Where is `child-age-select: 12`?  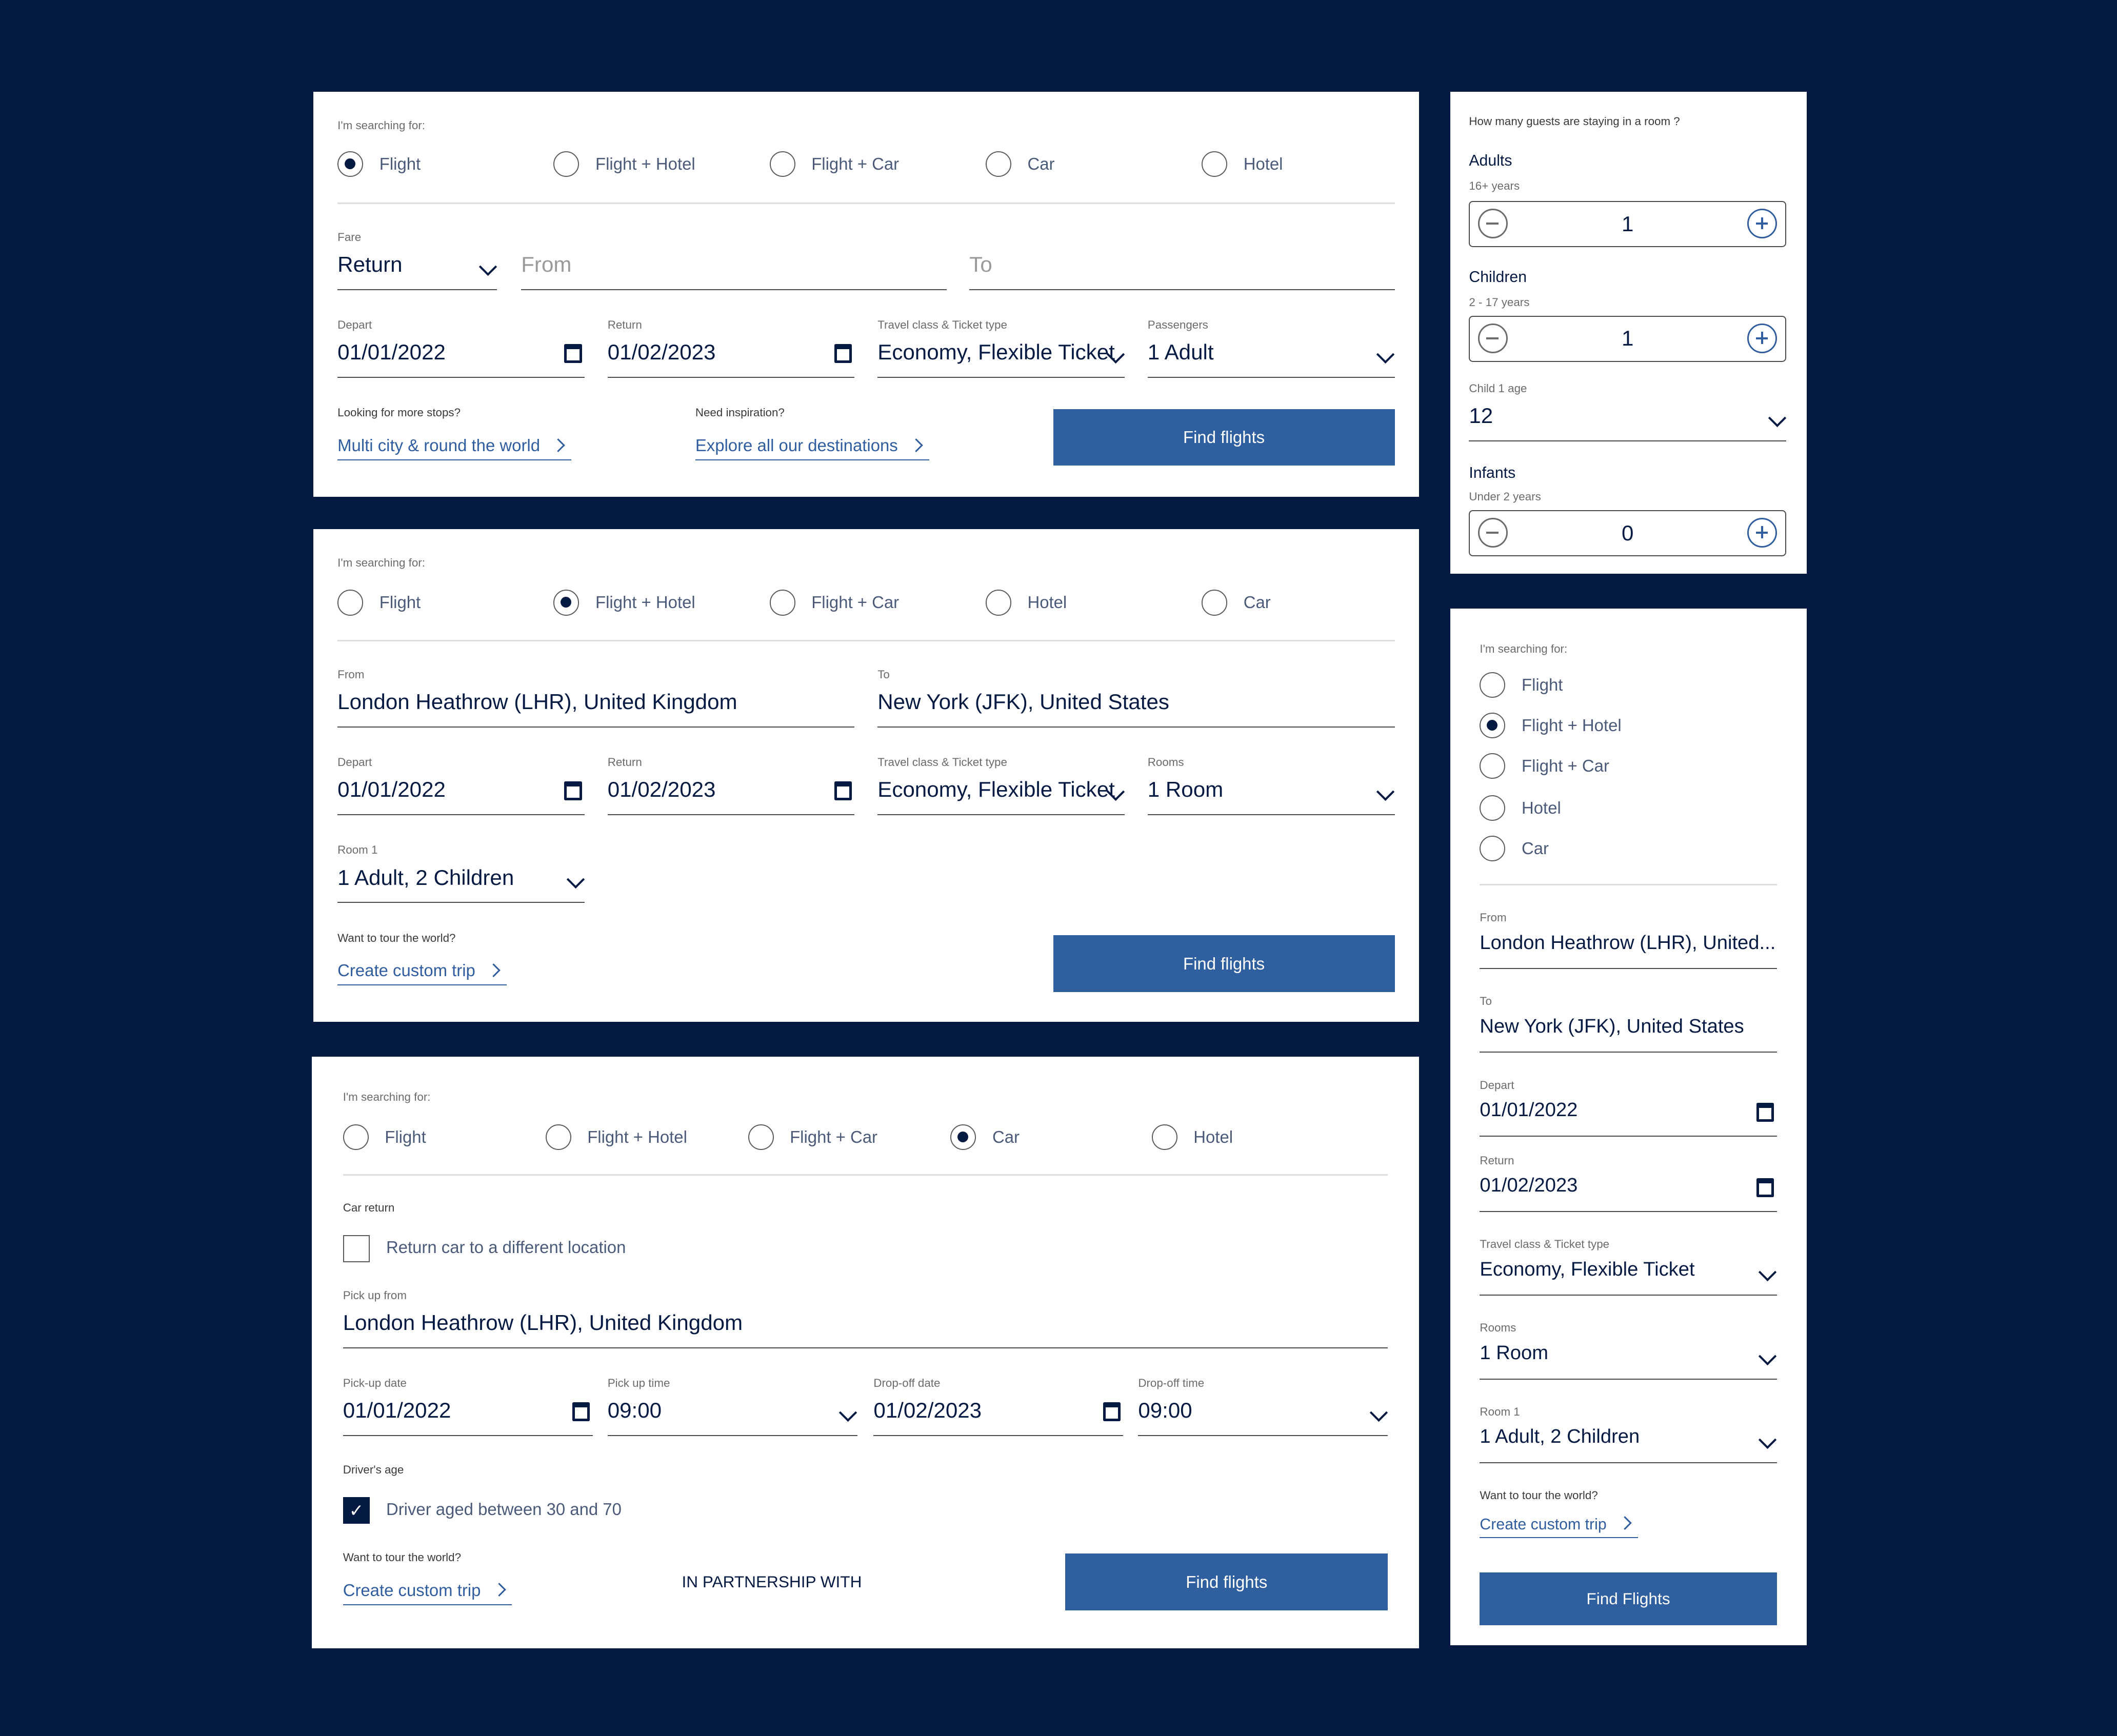
child-age-select: 12 is located at coordinates (1628, 420).